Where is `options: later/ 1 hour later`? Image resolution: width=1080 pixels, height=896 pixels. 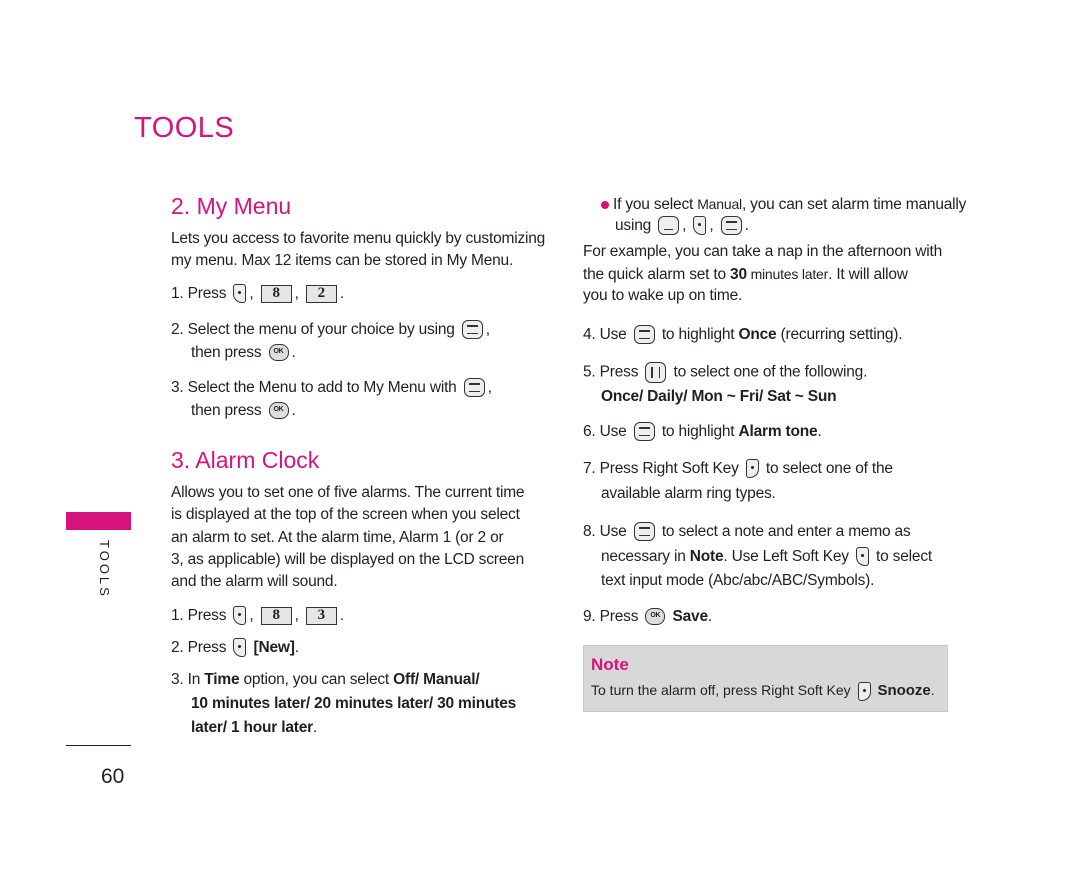 options: later/ 1 hour later is located at coordinates (252, 727).